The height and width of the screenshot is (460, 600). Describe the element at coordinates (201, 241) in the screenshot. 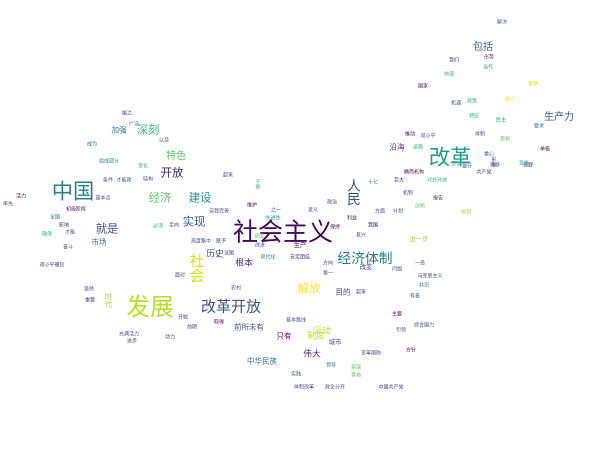

I see `word-cloud-word: 高度集中` at that location.